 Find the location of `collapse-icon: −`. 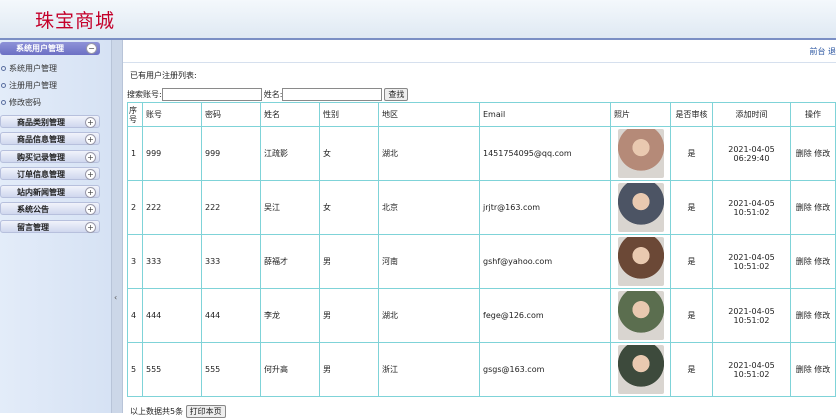

collapse-icon: − is located at coordinates (91, 48).